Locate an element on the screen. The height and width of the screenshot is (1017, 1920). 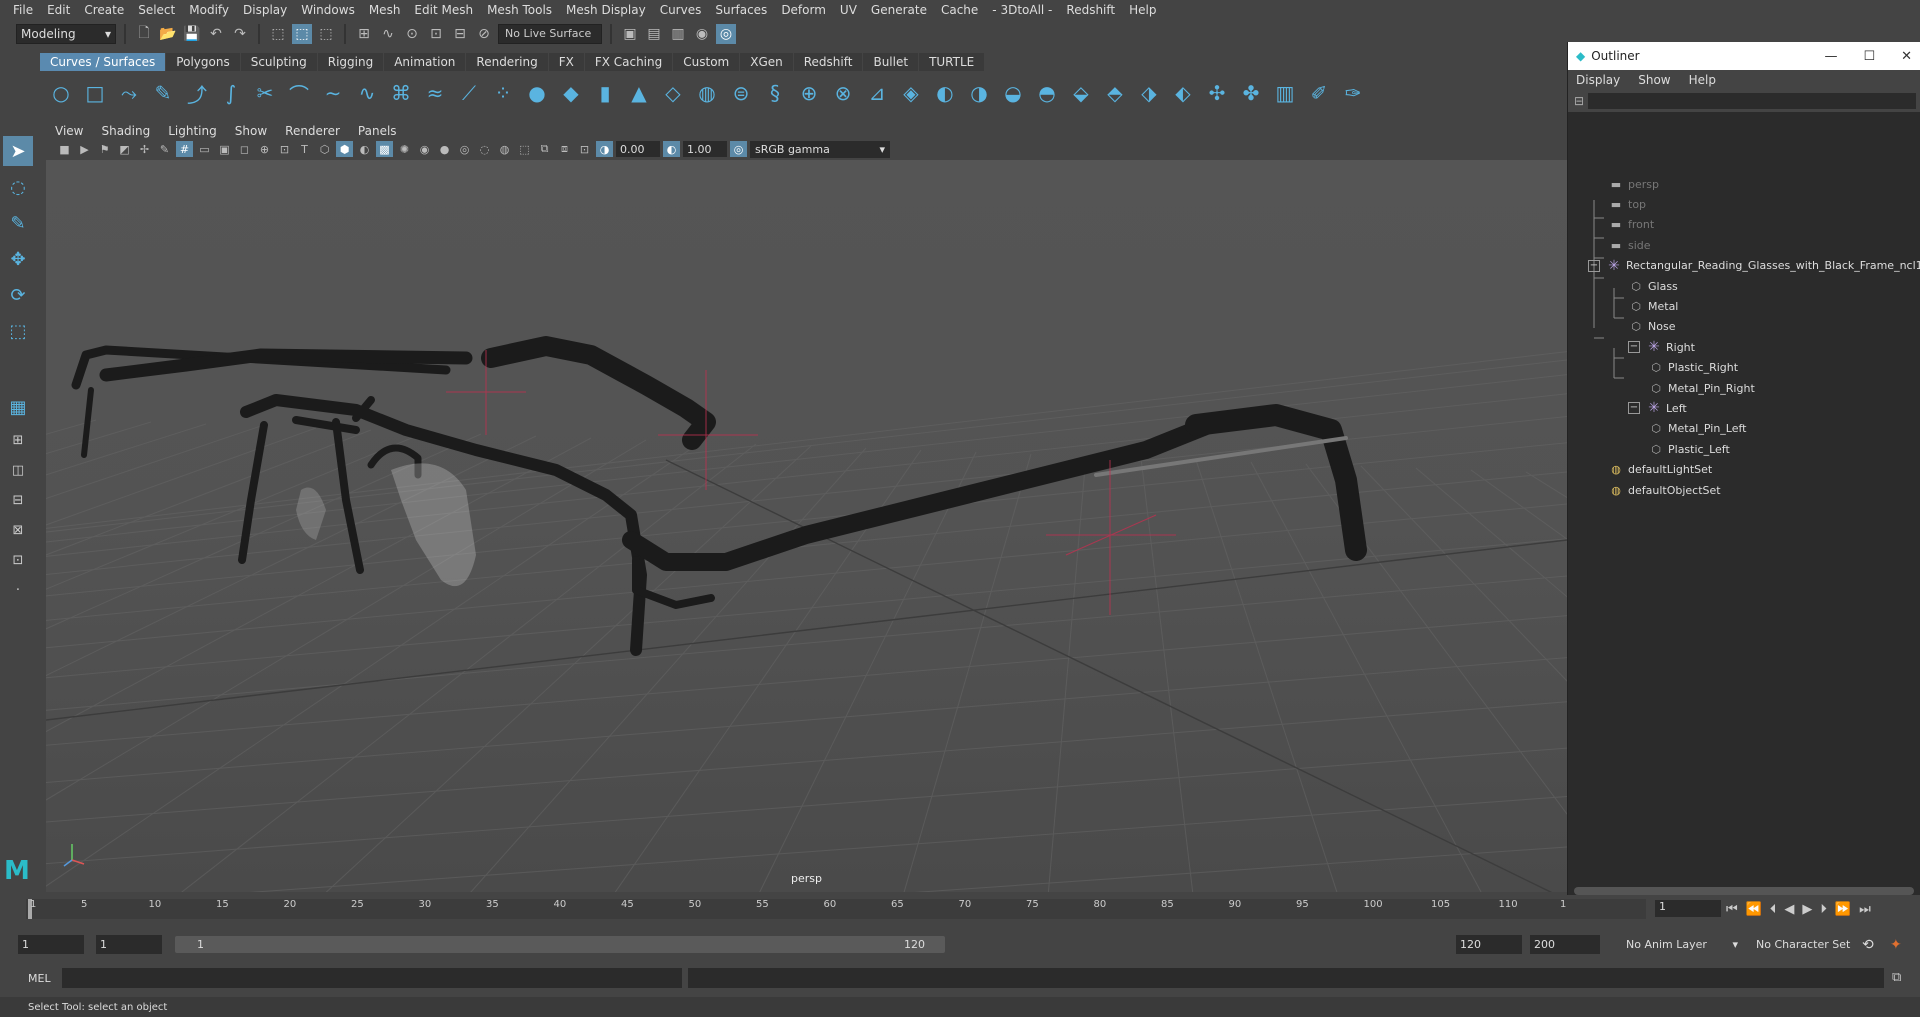
menu-edit-mesh: Edit Mesh is located at coordinates (443, 10).